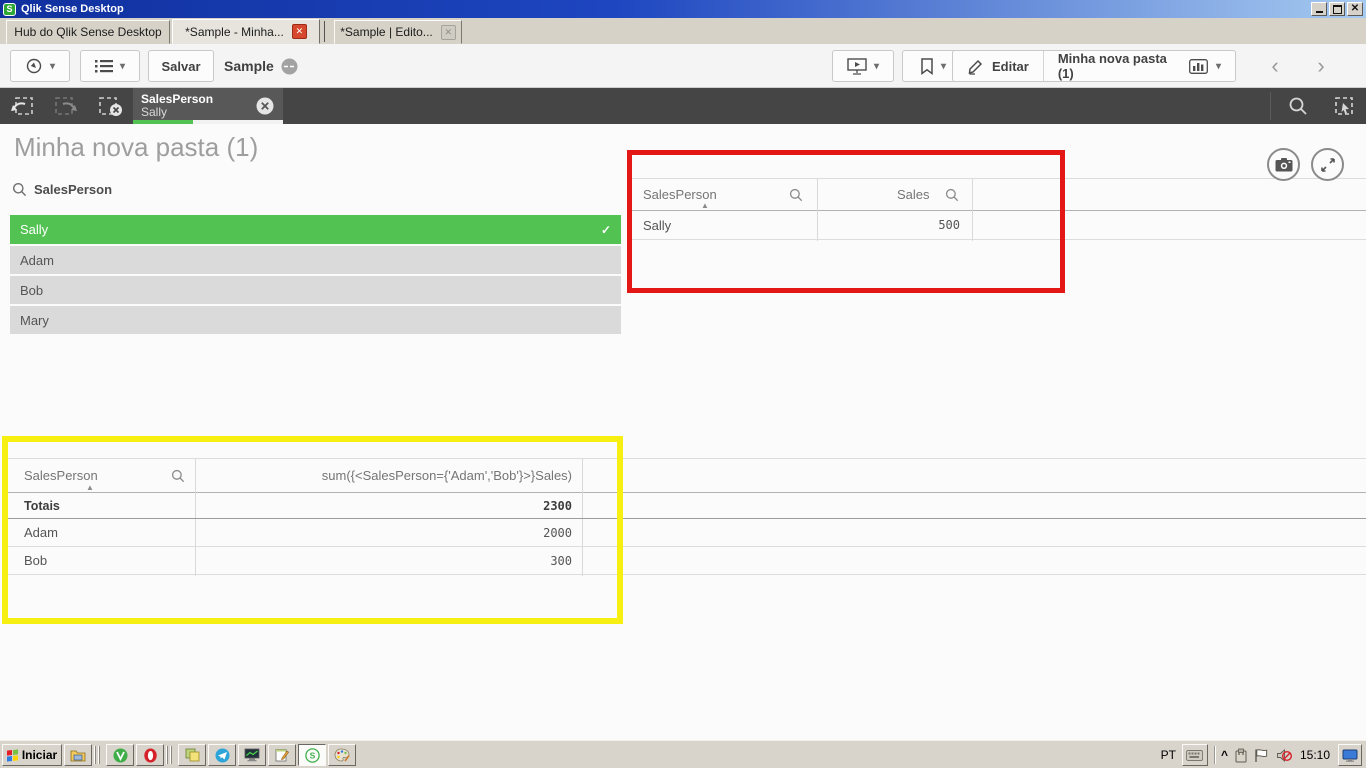 The height and width of the screenshot is (768, 1366). Describe the element at coordinates (1319, 9) in the screenshot. I see `minimize-button` at that location.